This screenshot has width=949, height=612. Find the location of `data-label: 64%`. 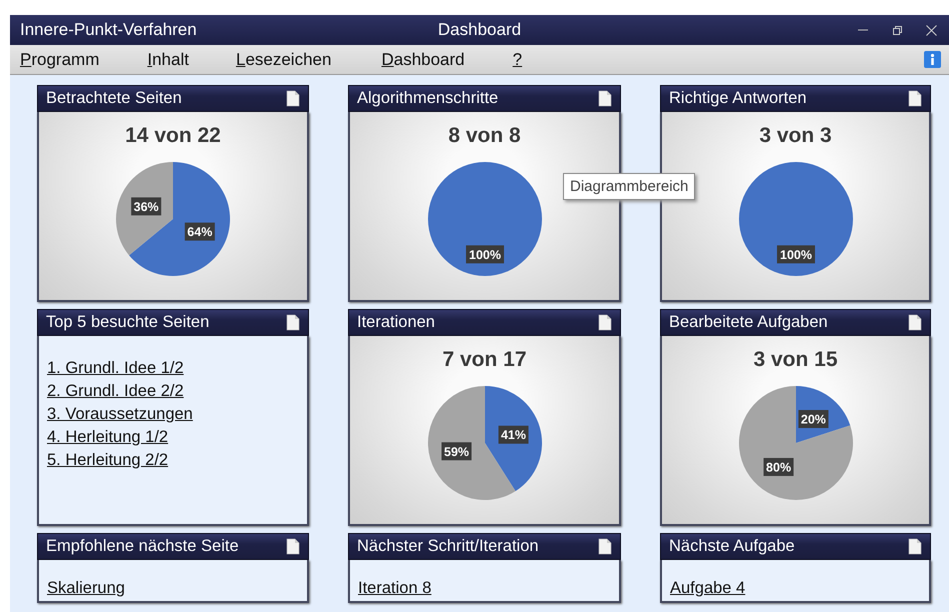

data-label: 64% is located at coordinates (199, 231).